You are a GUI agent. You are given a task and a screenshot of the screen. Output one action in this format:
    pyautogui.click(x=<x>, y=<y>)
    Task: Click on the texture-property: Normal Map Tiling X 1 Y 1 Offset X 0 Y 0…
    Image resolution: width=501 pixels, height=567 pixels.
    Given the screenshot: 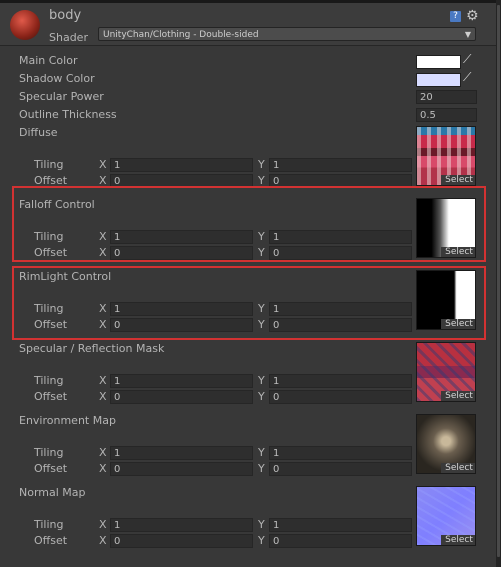 What is the action you would take?
    pyautogui.click(x=248, y=518)
    